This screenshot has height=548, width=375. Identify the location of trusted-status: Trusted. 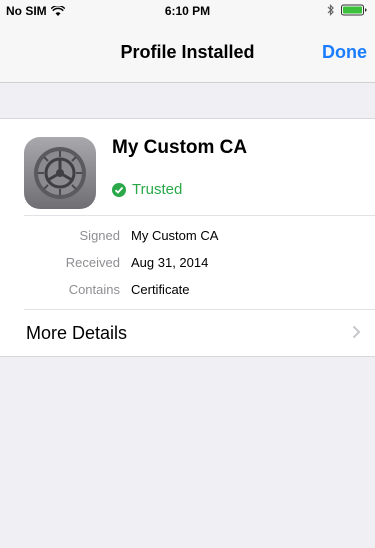
(147, 189).